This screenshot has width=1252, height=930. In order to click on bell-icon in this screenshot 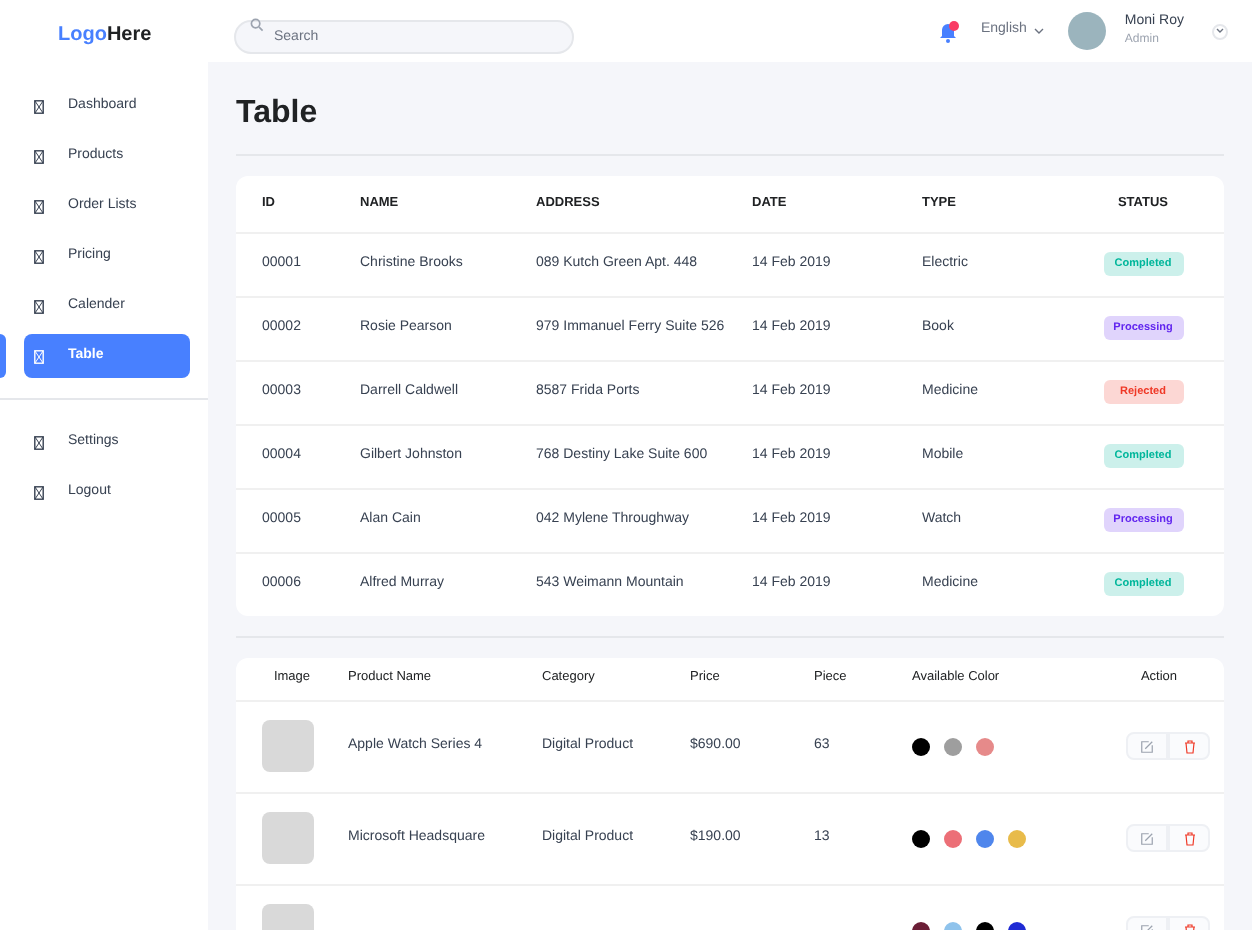, I will do `click(948, 31)`.